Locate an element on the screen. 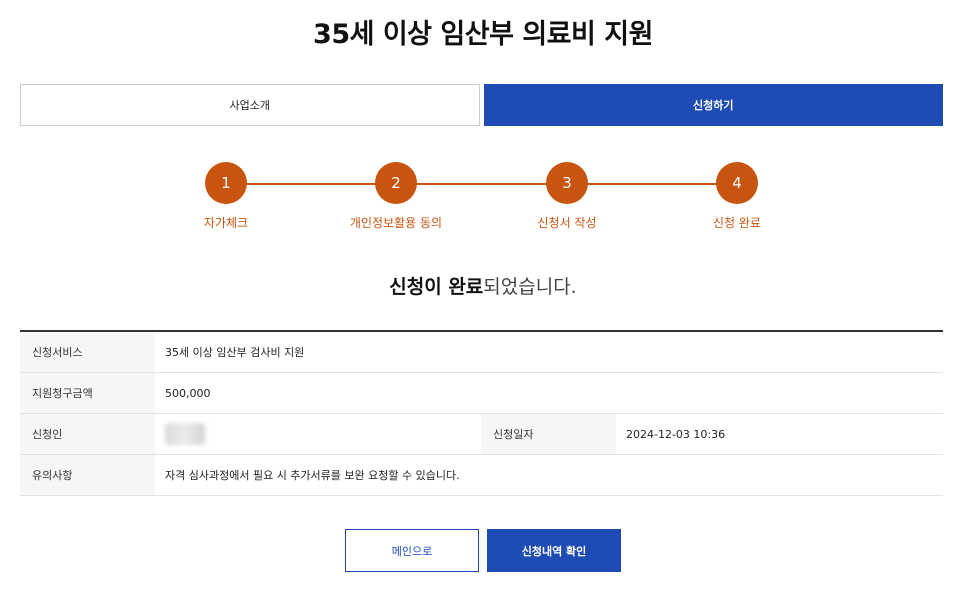 The height and width of the screenshot is (591, 966). table-row: 신청인 신청일자 2024-12-03 10:36 is located at coordinates (481, 434).